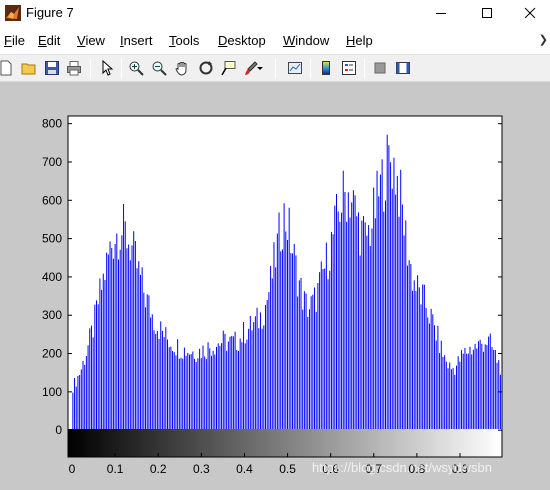 The image size is (550, 490). I want to click on window-title: Figure 7, so click(50, 12).